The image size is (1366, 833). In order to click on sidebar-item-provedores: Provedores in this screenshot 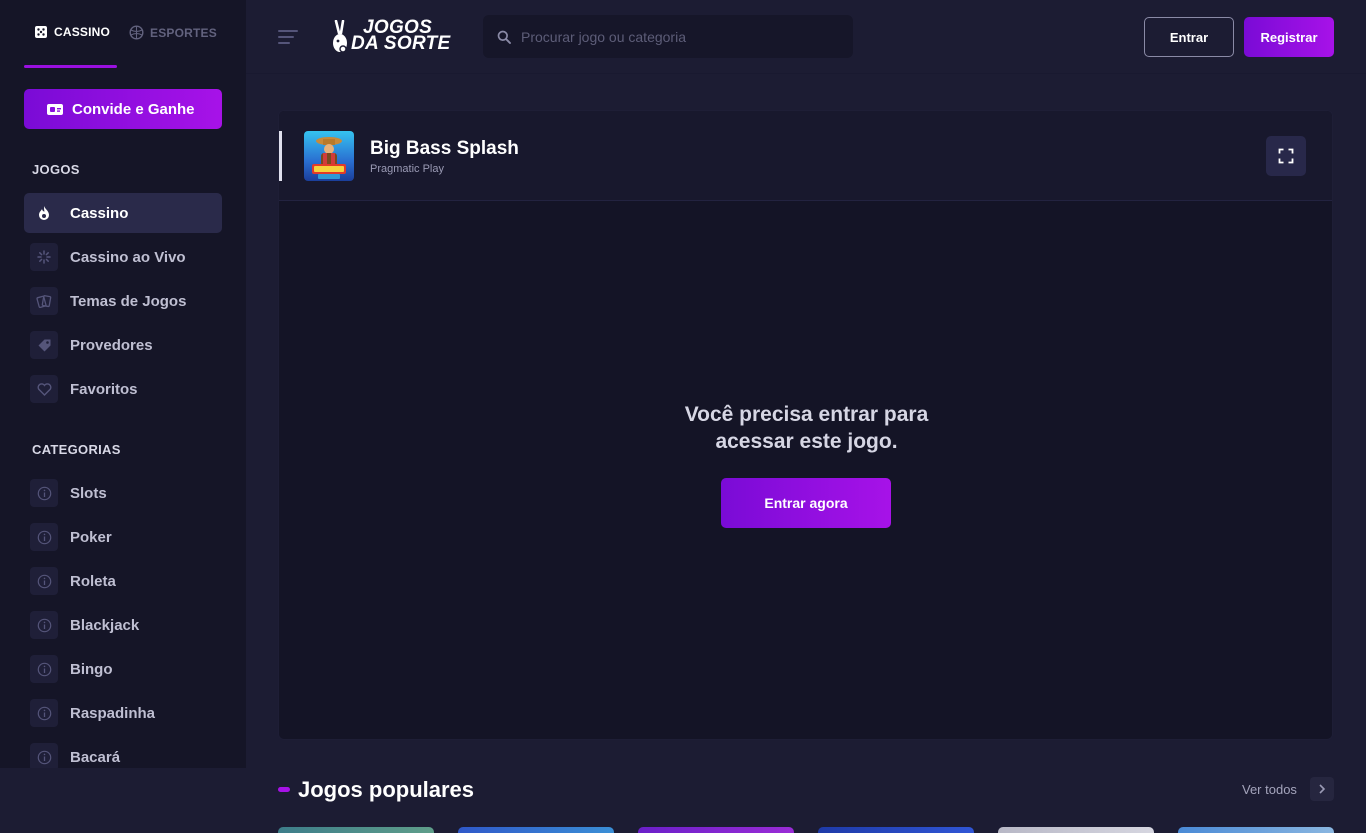, I will do `click(123, 345)`.